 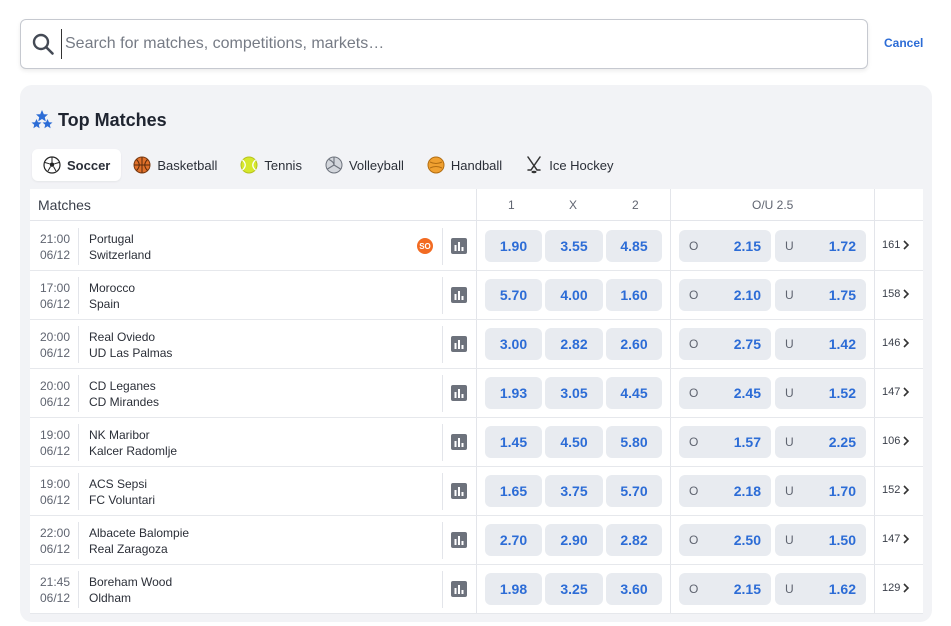 I want to click on more-markets-link: 129, so click(x=896, y=588).